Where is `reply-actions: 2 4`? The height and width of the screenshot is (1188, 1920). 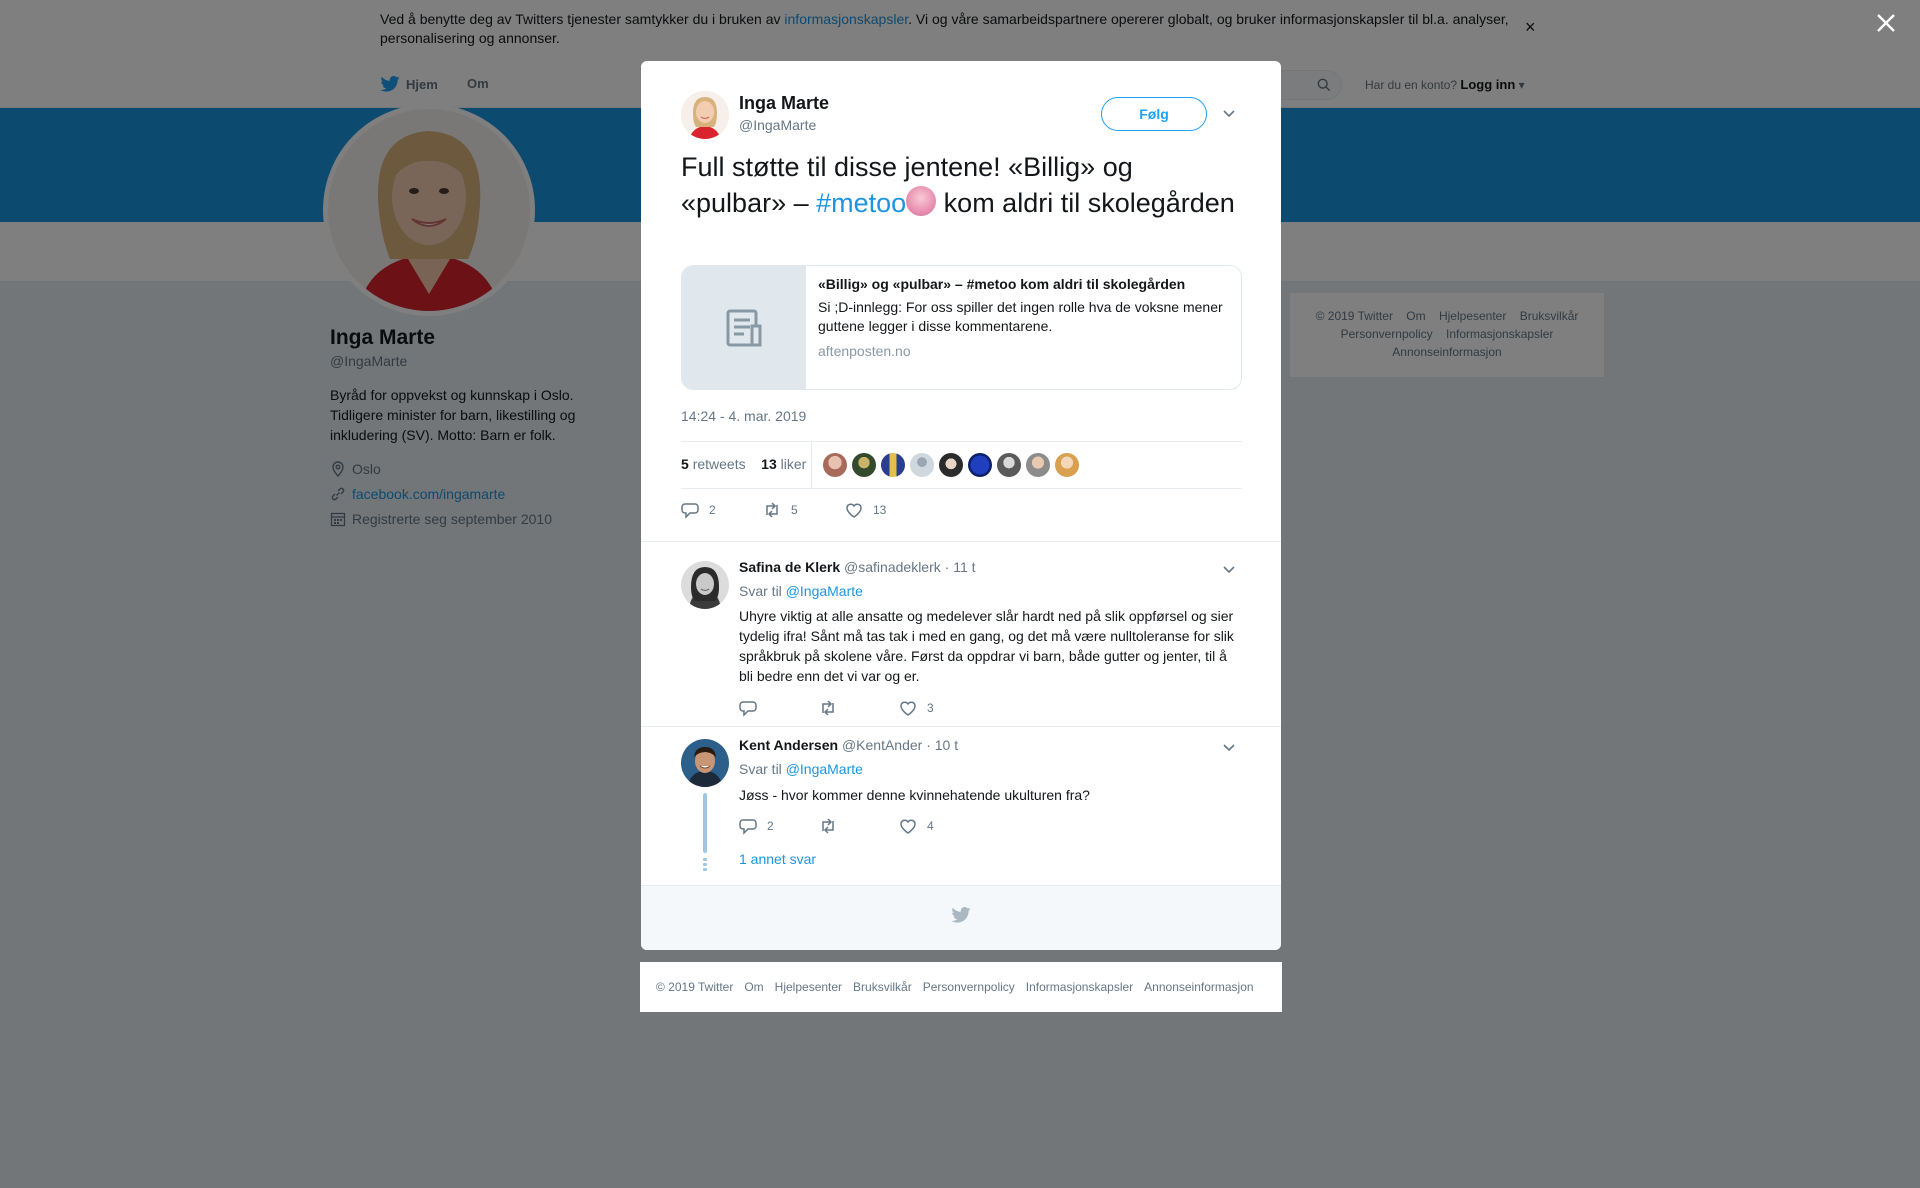 reply-actions: 2 4 is located at coordinates (859, 826).